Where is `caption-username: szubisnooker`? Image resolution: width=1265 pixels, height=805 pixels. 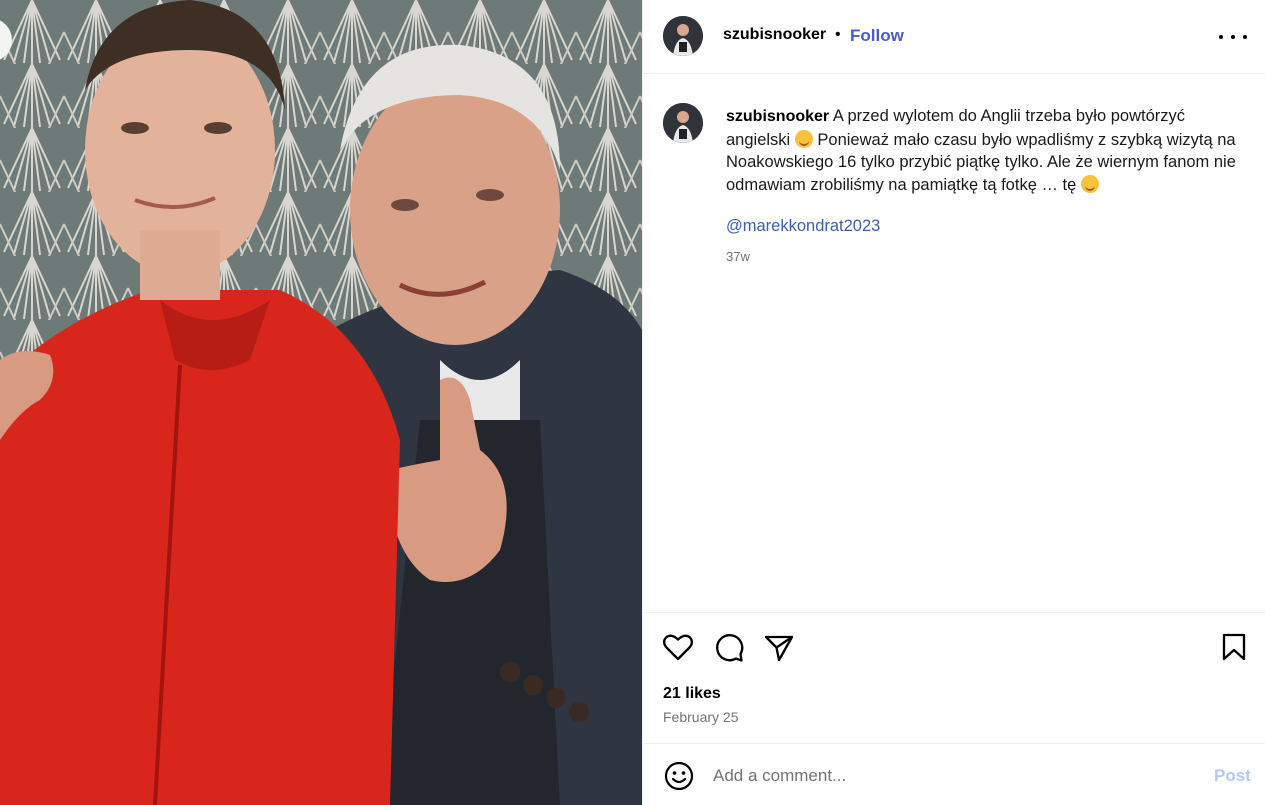 caption-username: szubisnooker is located at coordinates (777, 116).